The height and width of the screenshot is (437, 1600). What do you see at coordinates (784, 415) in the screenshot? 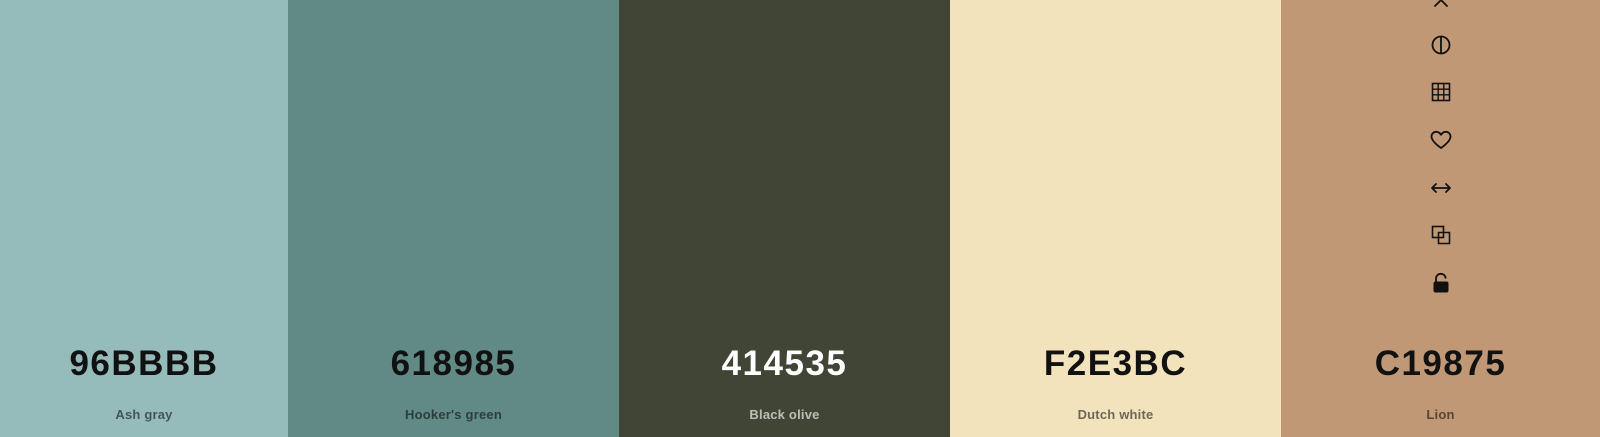
I see `swatch-name: Black olive` at bounding box center [784, 415].